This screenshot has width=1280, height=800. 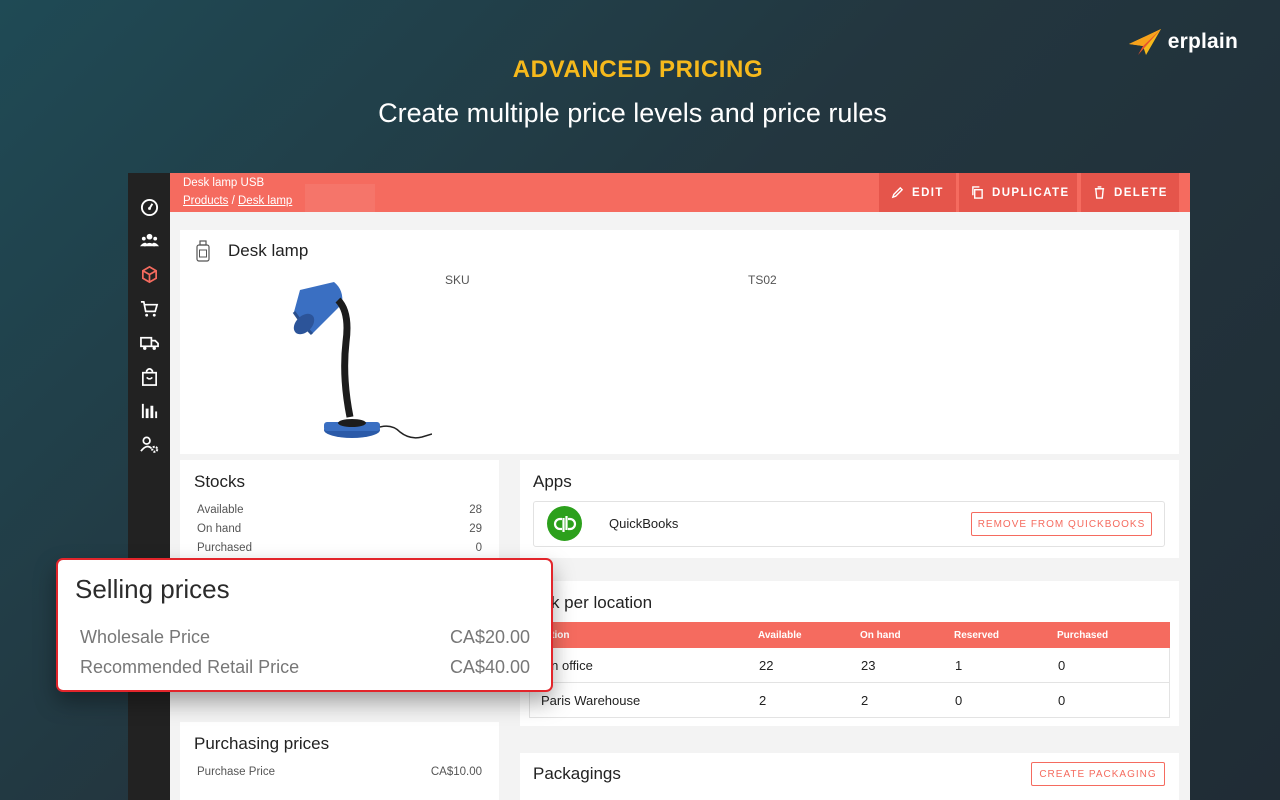 What do you see at coordinates (236, 772) in the screenshot?
I see `purchase-price-label: Purchase Price` at bounding box center [236, 772].